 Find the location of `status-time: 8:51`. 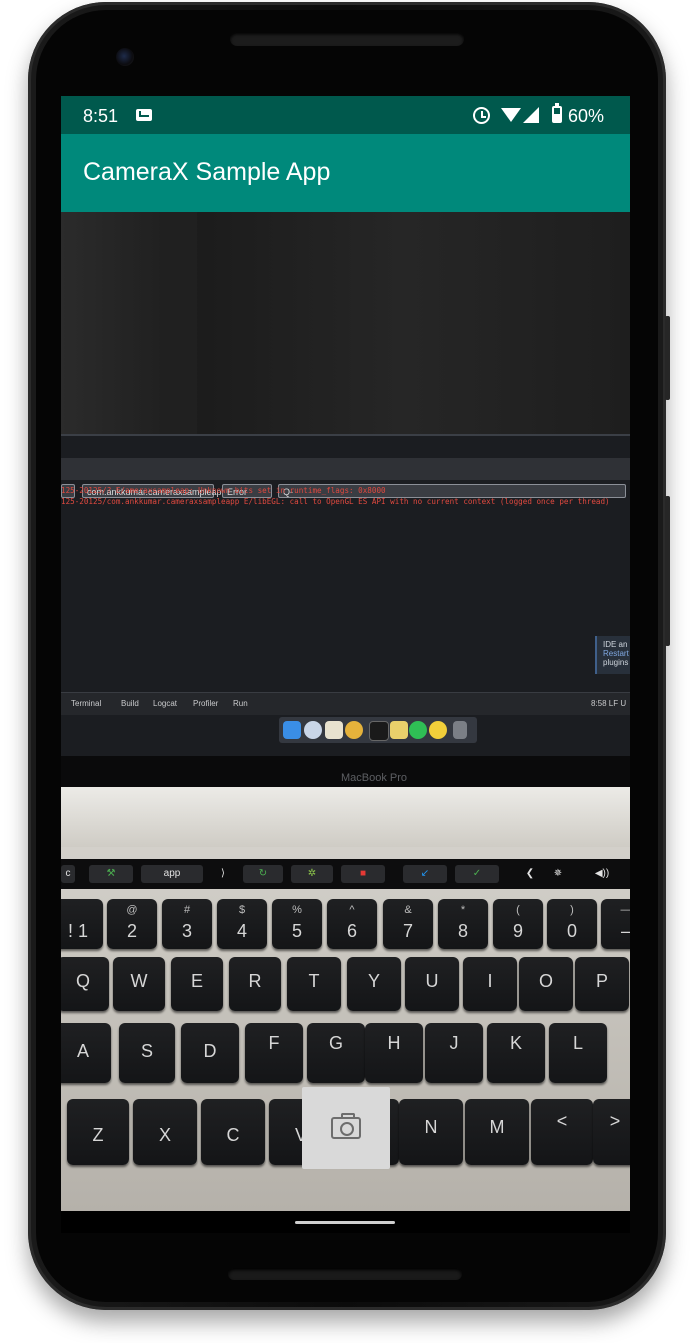

status-time: 8:51 is located at coordinates (101, 116).